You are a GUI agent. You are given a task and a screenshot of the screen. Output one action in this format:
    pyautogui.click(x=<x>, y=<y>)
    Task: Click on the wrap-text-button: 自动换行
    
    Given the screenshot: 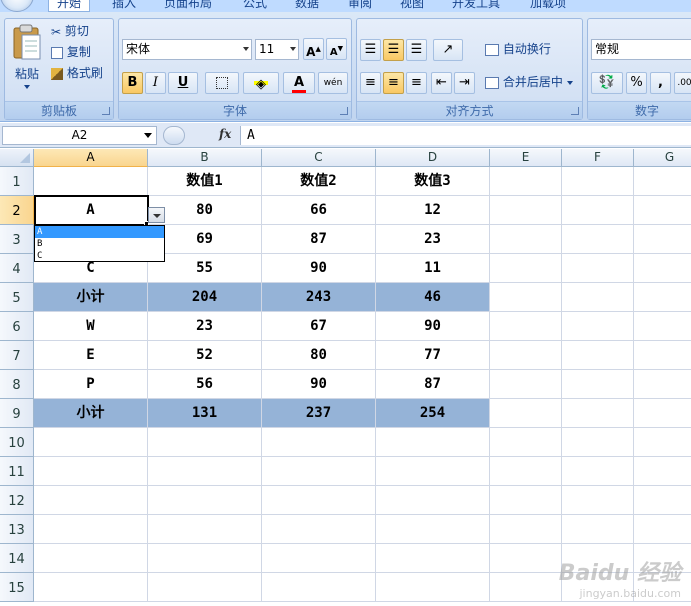 What is the action you would take?
    pyautogui.click(x=518, y=49)
    